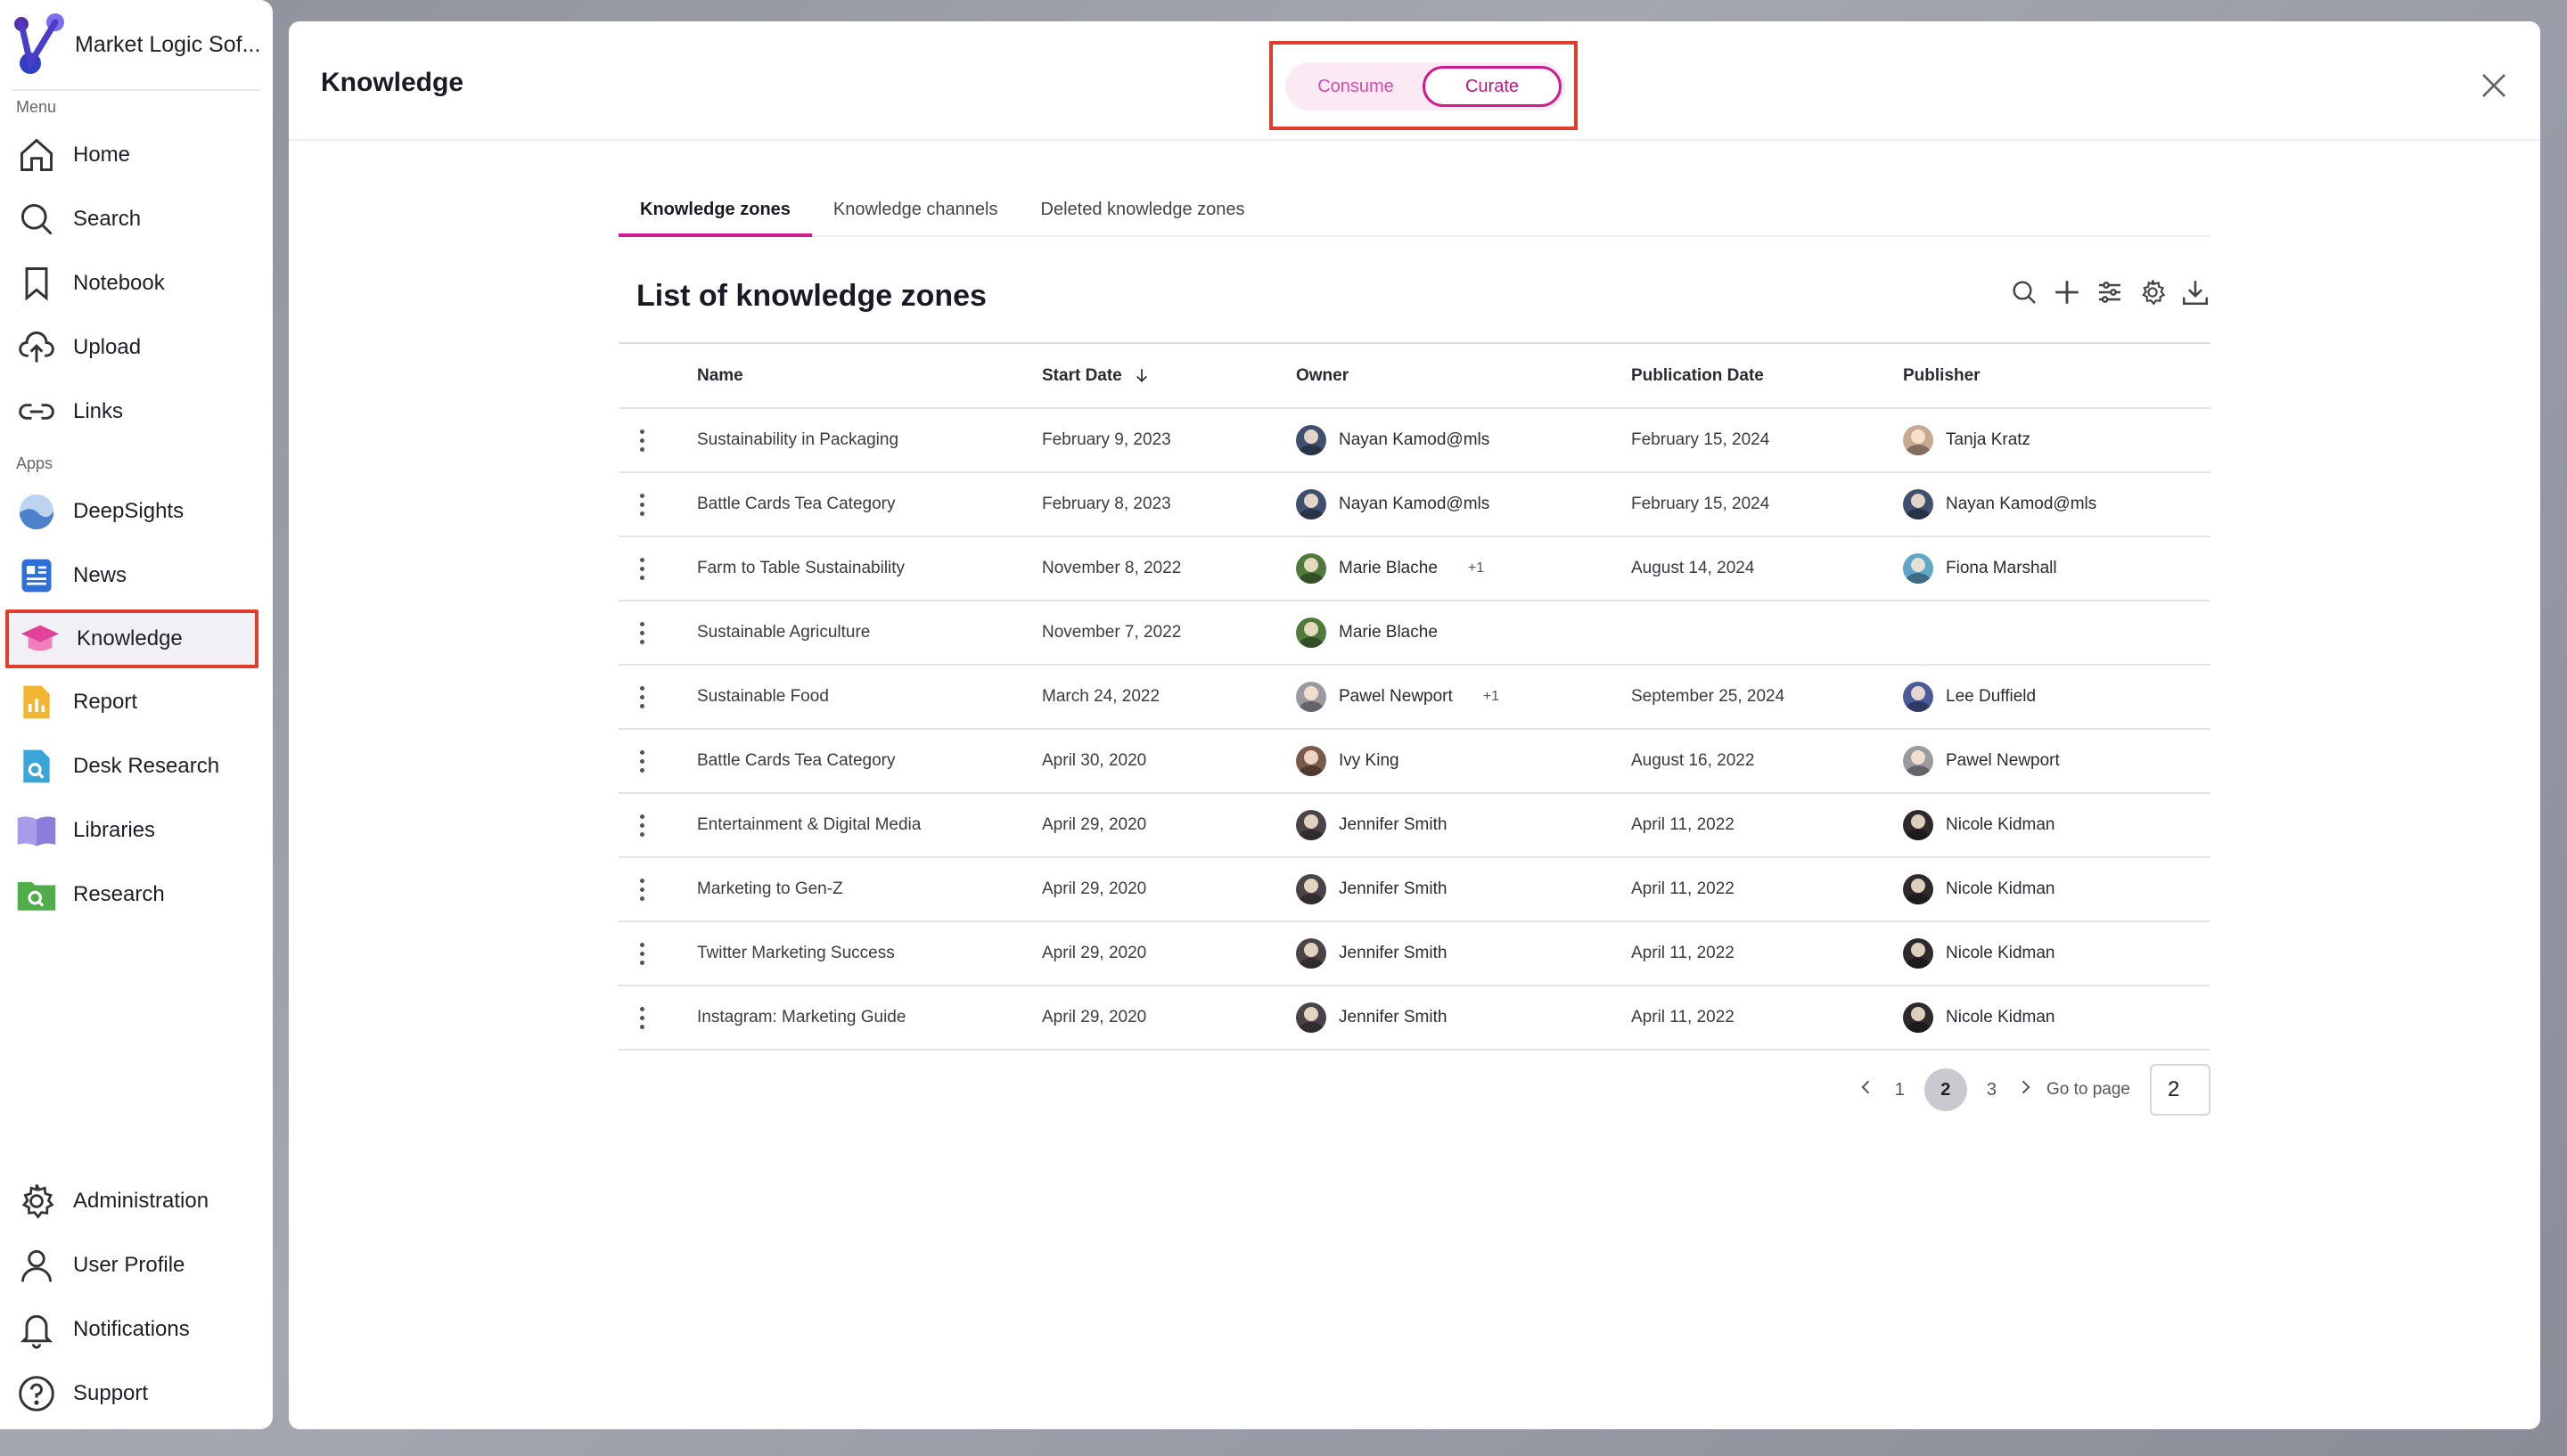  What do you see at coordinates (1493, 87) in the screenshot?
I see `curate-toggle-option: Curate` at bounding box center [1493, 87].